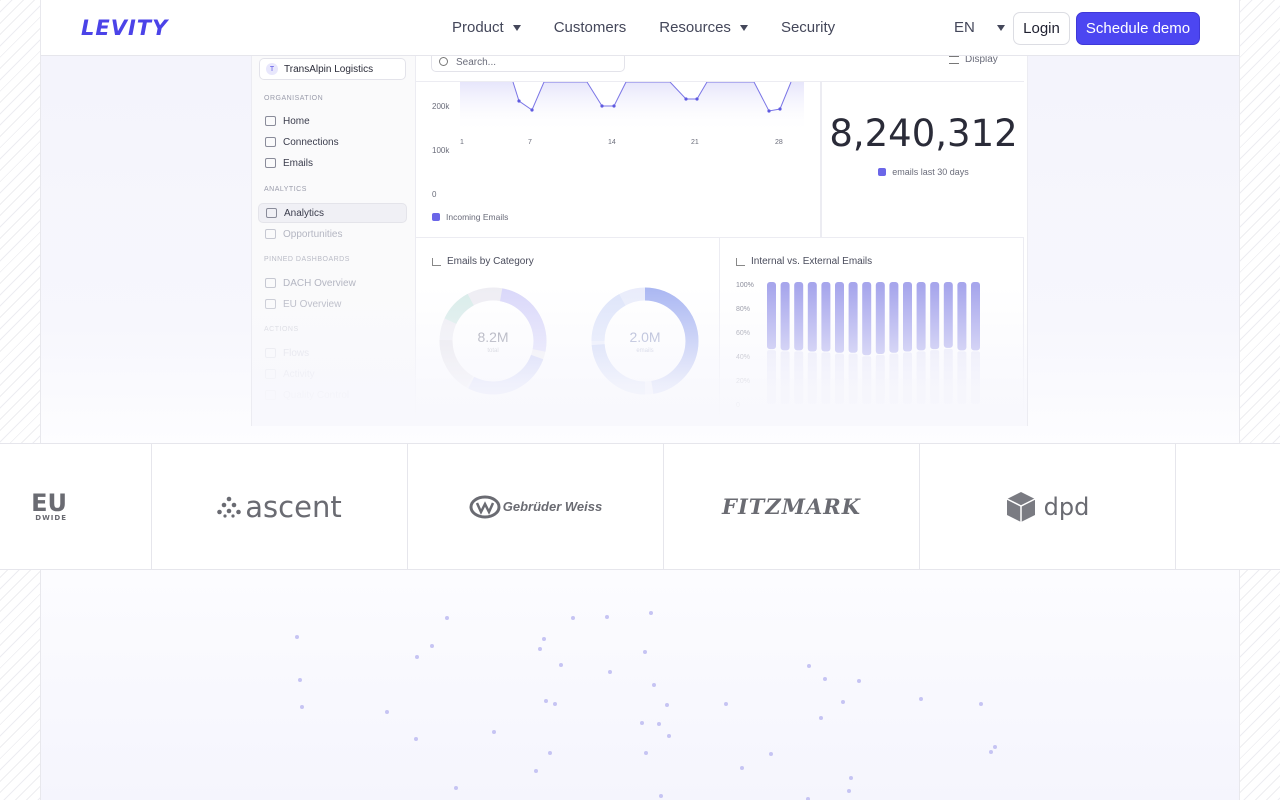 The height and width of the screenshot is (805, 1280). What do you see at coordinates (492, 337) in the screenshot?
I see `donut-total-value: 8.2M` at bounding box center [492, 337].